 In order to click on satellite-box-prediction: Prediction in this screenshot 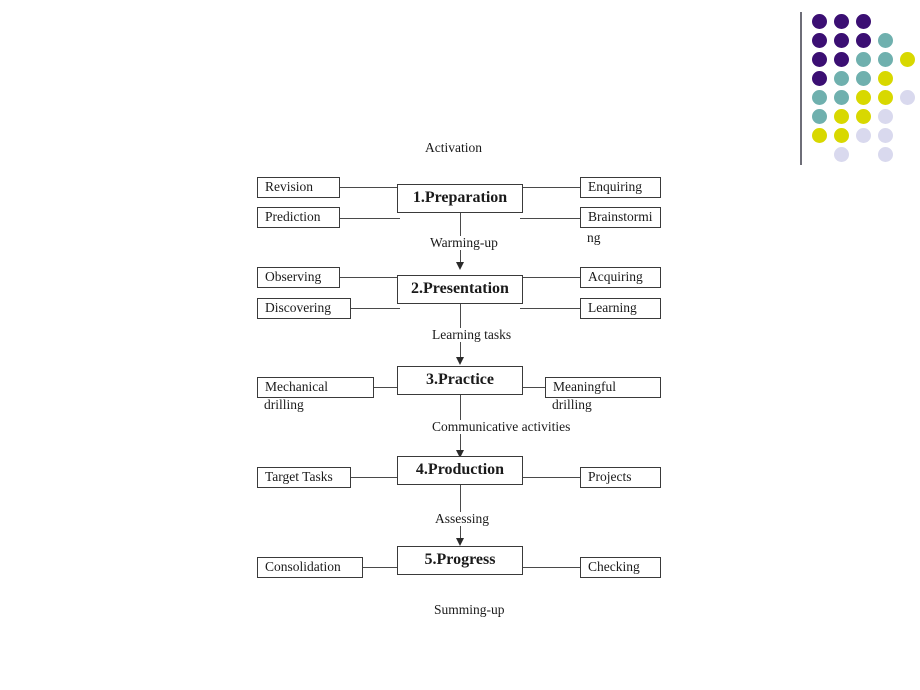, I will do `click(298, 217)`.